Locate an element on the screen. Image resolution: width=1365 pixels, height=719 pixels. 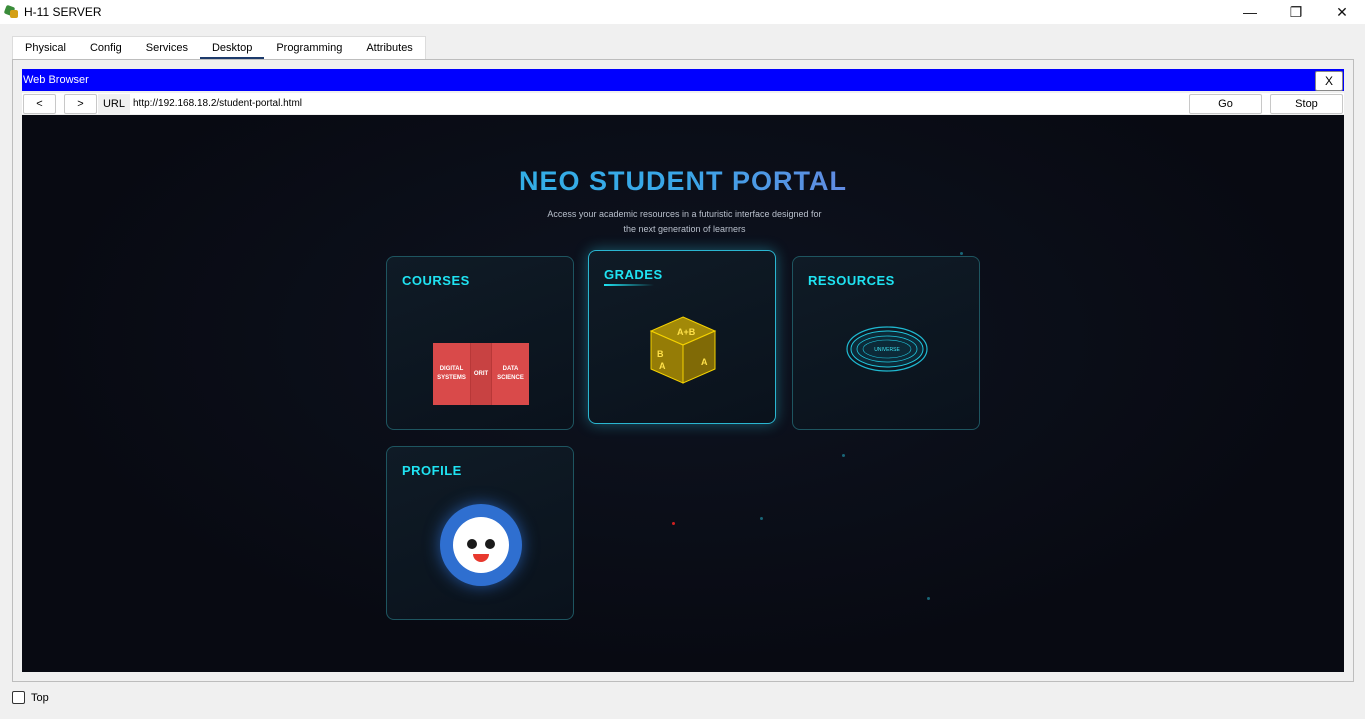
courses-card-title: COURSES is located at coordinates (436, 280).